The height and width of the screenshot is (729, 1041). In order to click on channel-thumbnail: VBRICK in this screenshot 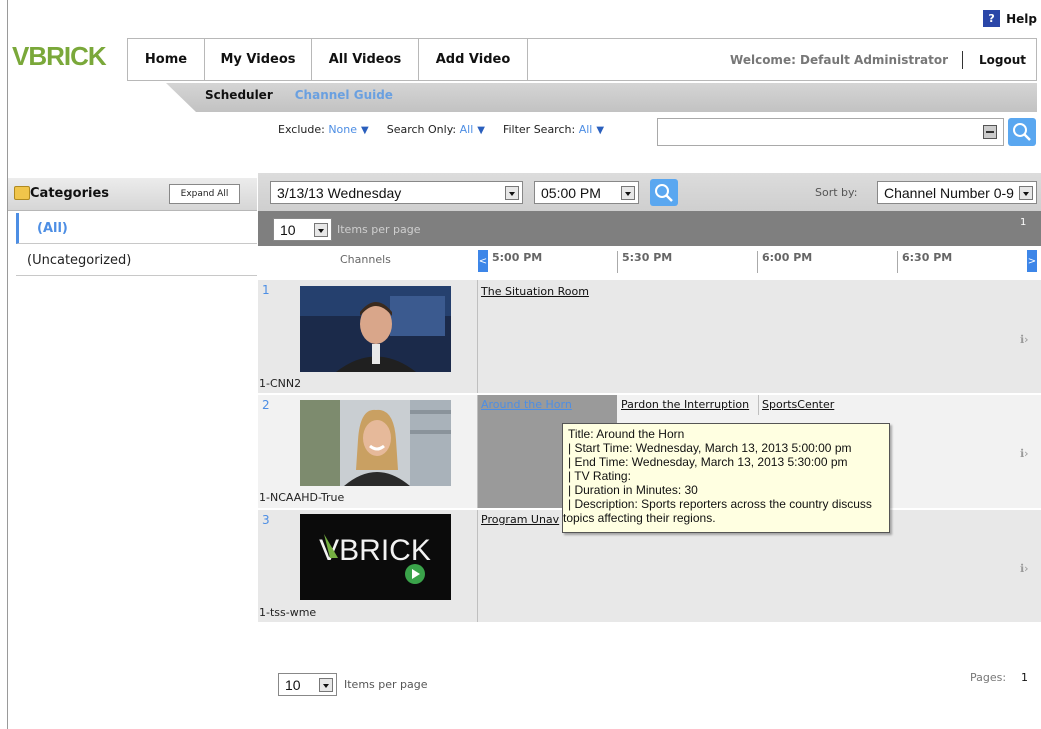, I will do `click(375, 557)`.